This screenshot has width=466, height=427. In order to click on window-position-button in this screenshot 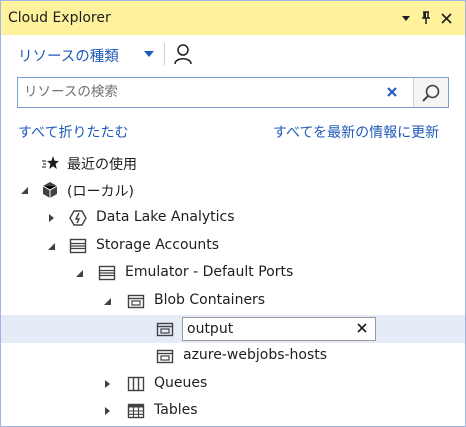, I will do `click(406, 18)`.